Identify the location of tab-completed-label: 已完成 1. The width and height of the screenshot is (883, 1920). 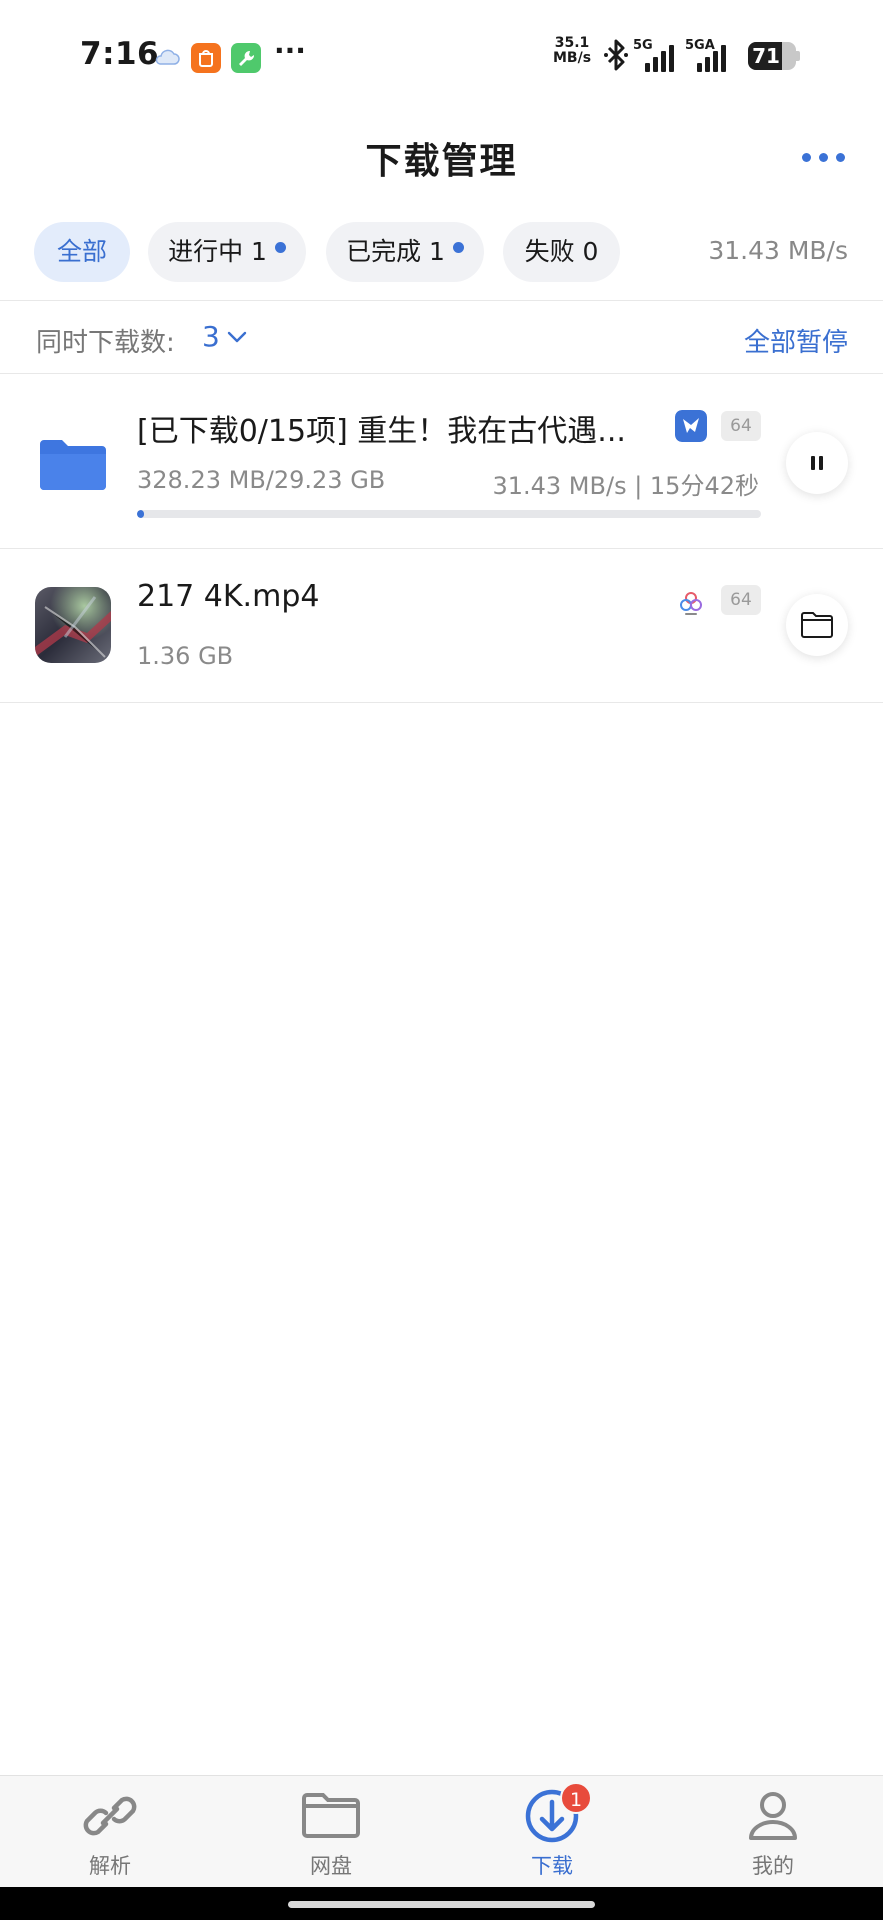
(395, 251).